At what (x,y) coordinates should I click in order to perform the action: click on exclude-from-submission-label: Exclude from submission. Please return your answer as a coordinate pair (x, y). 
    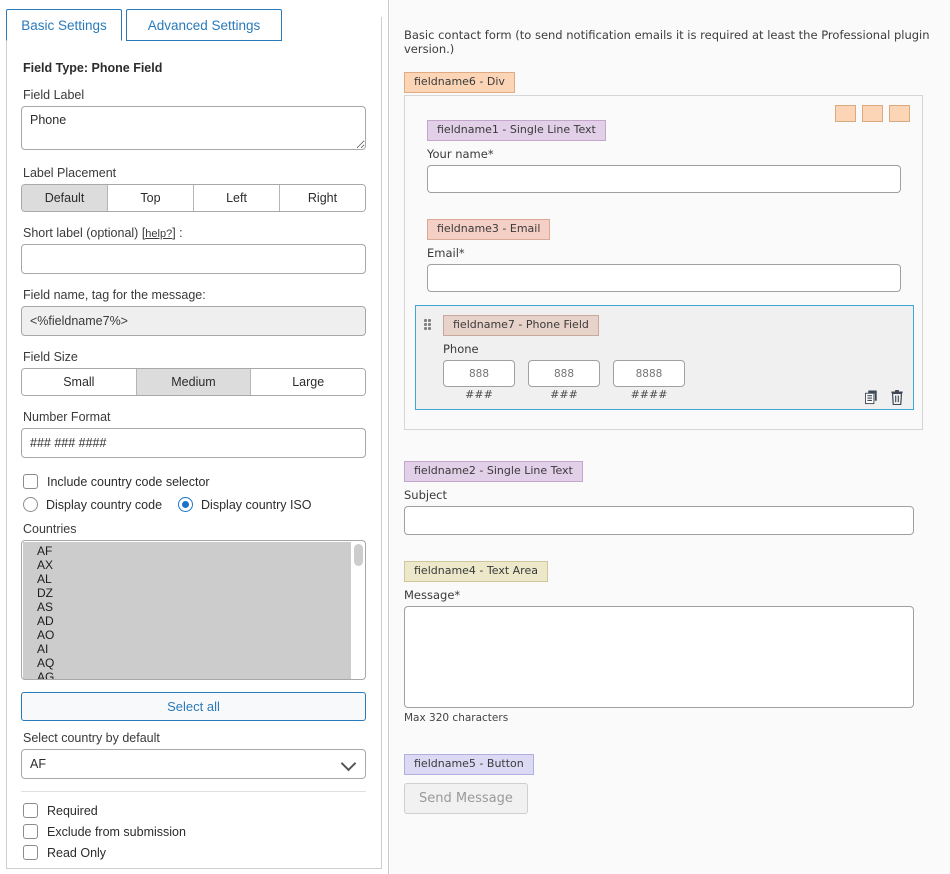
    Looking at the image, I should click on (116, 831).